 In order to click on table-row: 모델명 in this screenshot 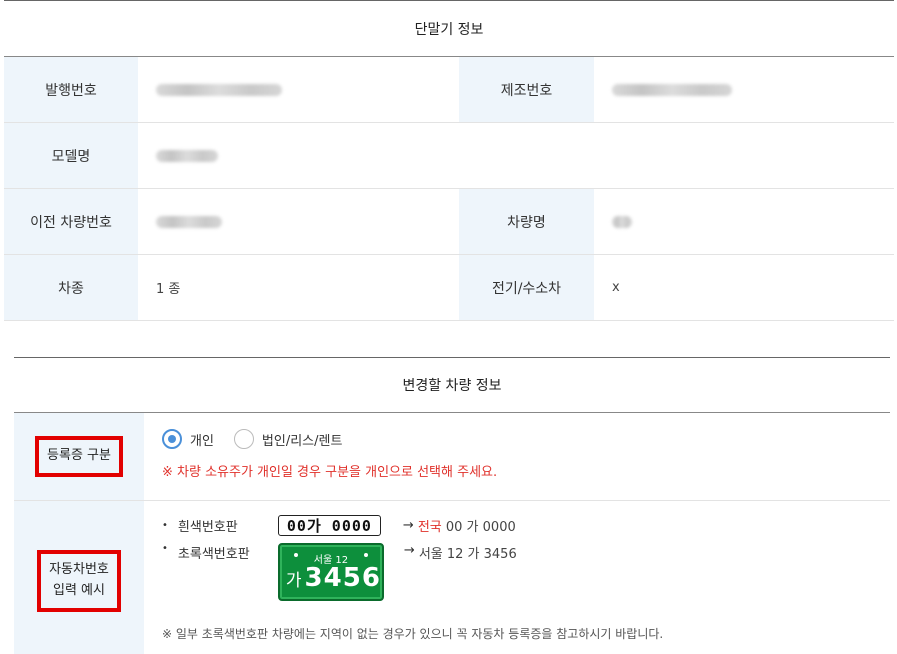, I will do `click(449, 156)`.